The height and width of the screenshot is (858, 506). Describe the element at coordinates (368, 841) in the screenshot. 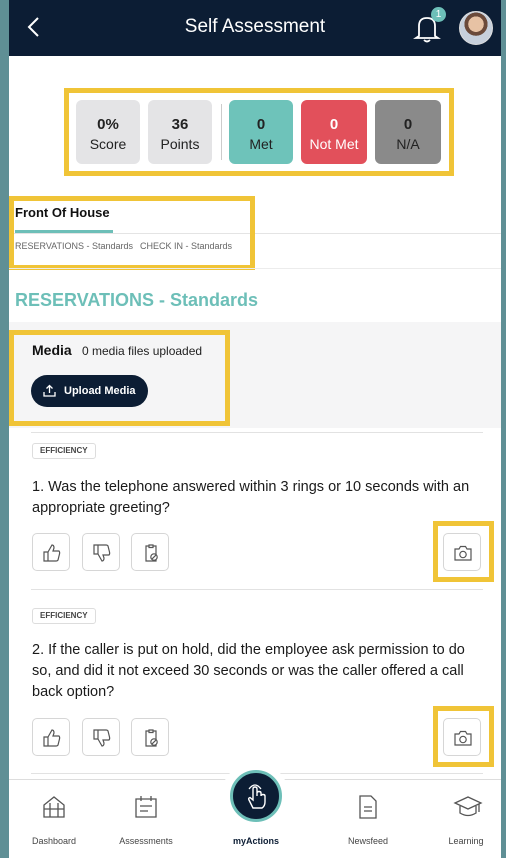

I see `tab-newsfeed-label: Newsfeed` at that location.